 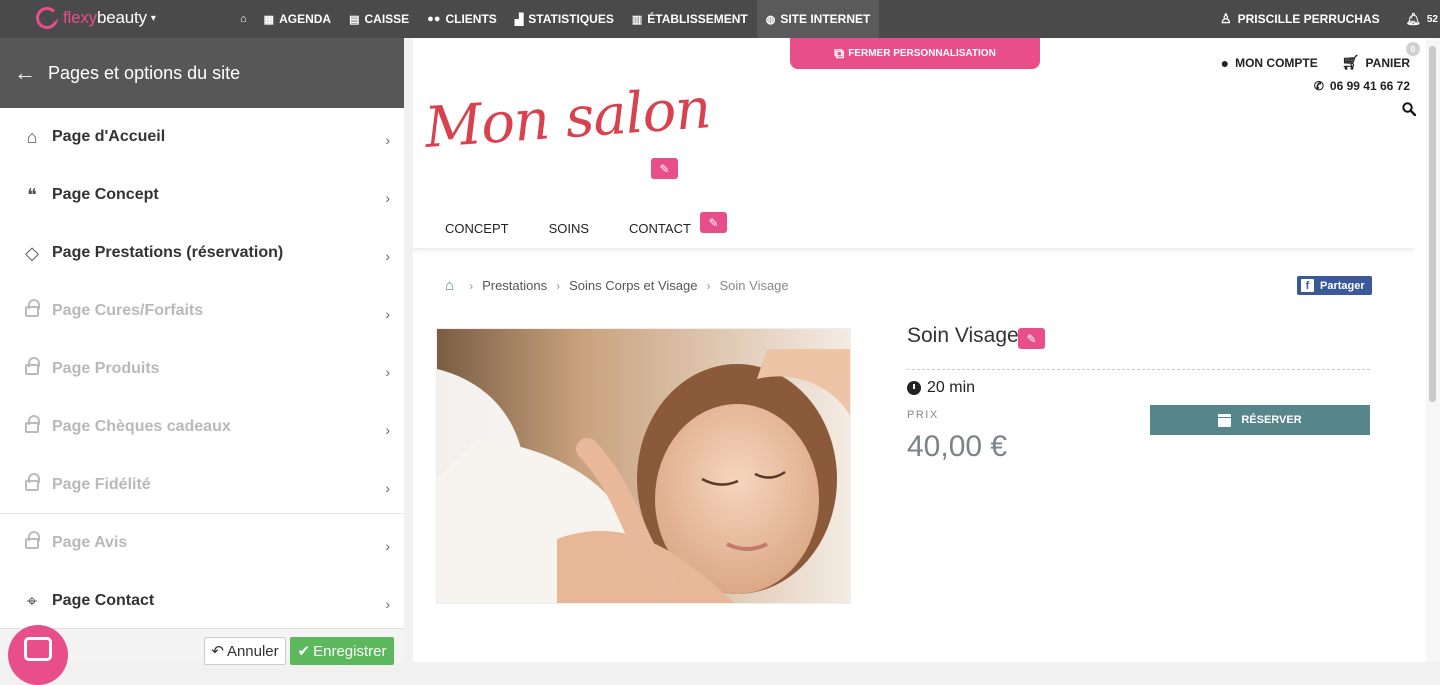 What do you see at coordinates (217, 651) in the screenshot?
I see `undo-icon: ↶` at bounding box center [217, 651].